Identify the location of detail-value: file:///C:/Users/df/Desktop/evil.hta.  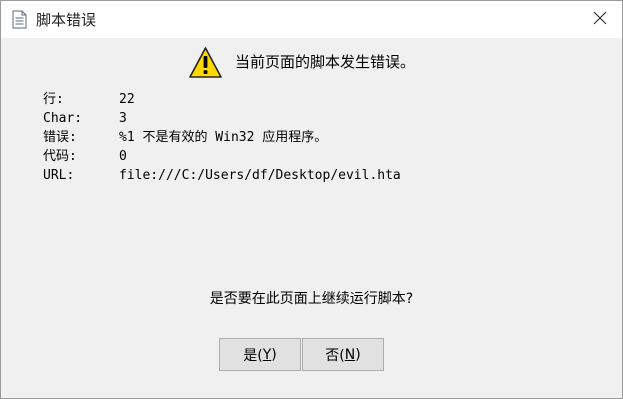
(260, 175).